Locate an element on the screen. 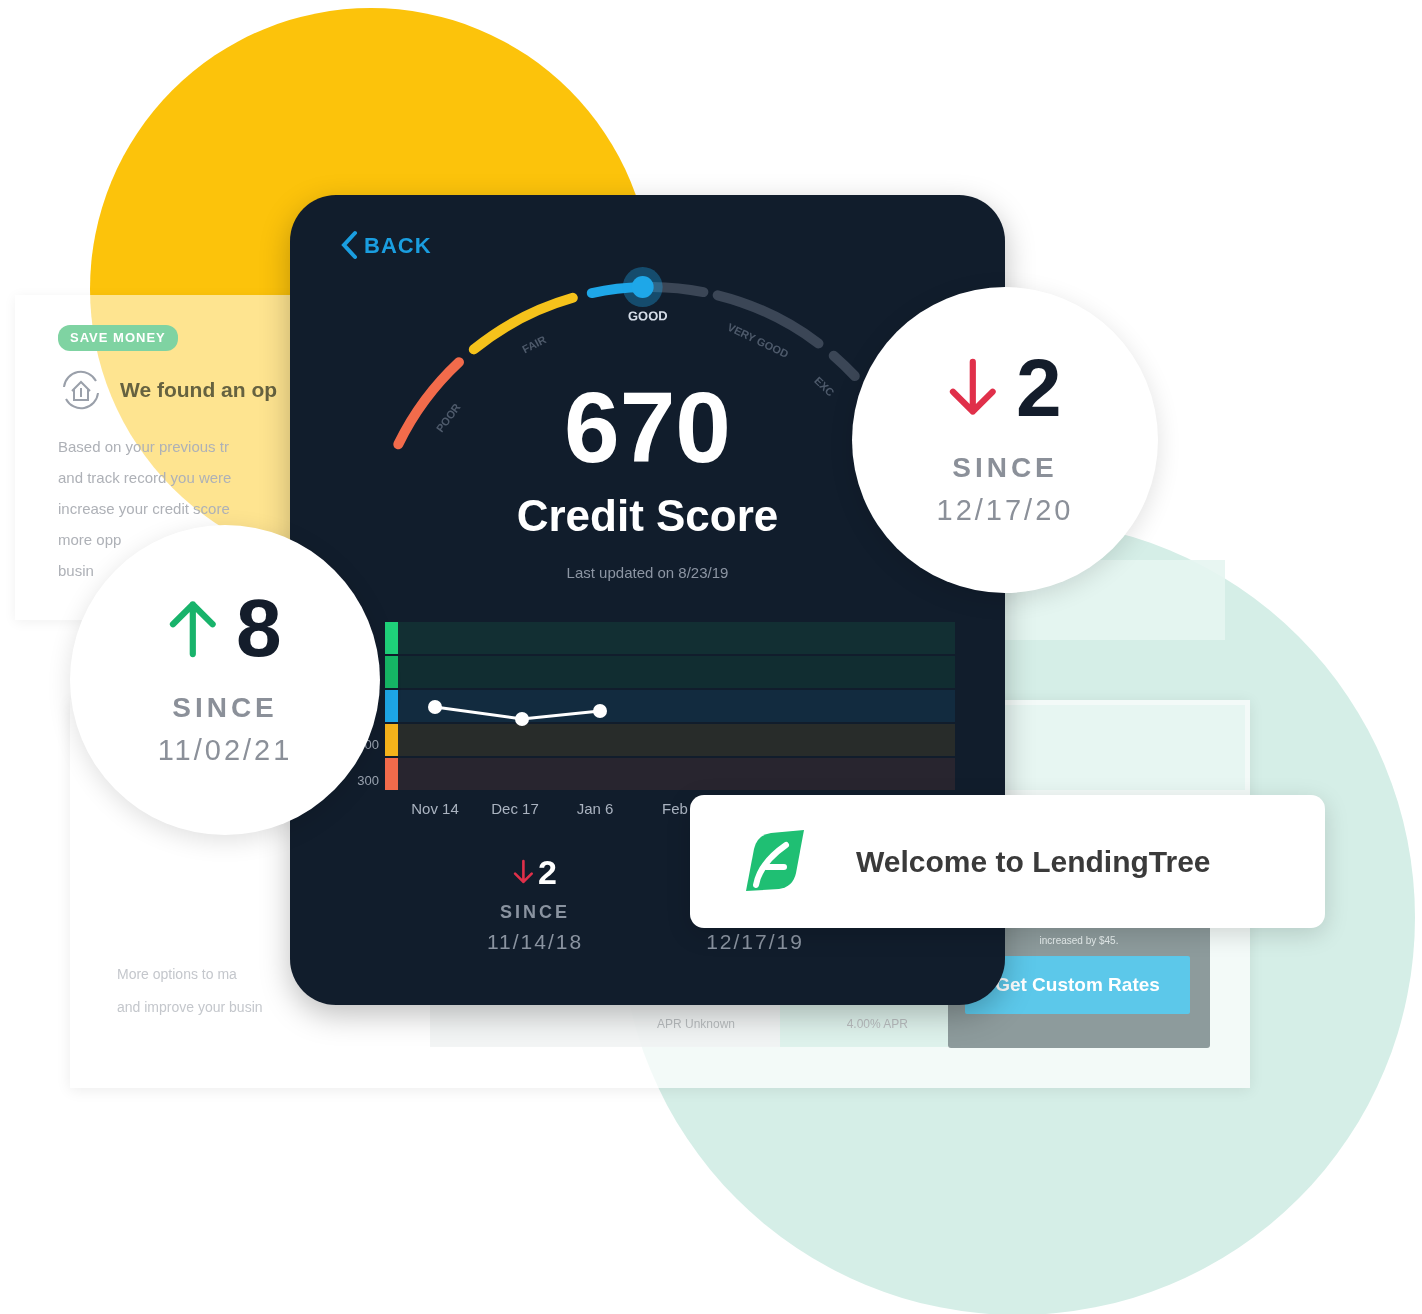 This screenshot has width=1422, height=1314. gauge-knob-icon is located at coordinates (642, 287).